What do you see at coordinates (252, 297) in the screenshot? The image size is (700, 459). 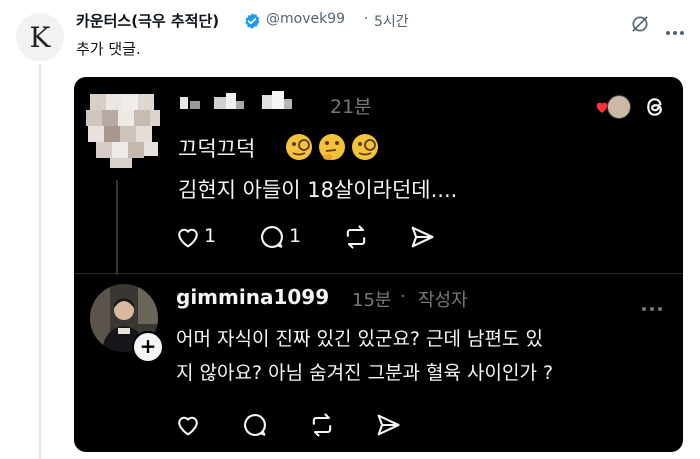 I see `reply-username: gimmina1099` at bounding box center [252, 297].